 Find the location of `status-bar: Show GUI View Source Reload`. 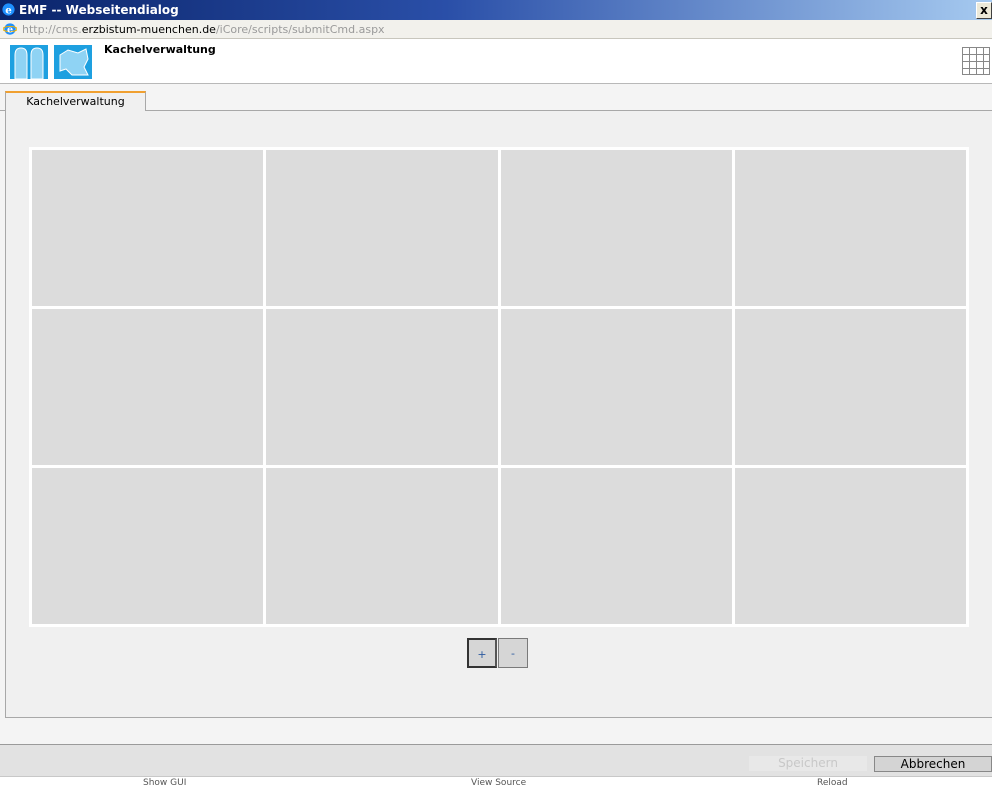

status-bar: Show GUI View Source Reload is located at coordinates (496, 783).